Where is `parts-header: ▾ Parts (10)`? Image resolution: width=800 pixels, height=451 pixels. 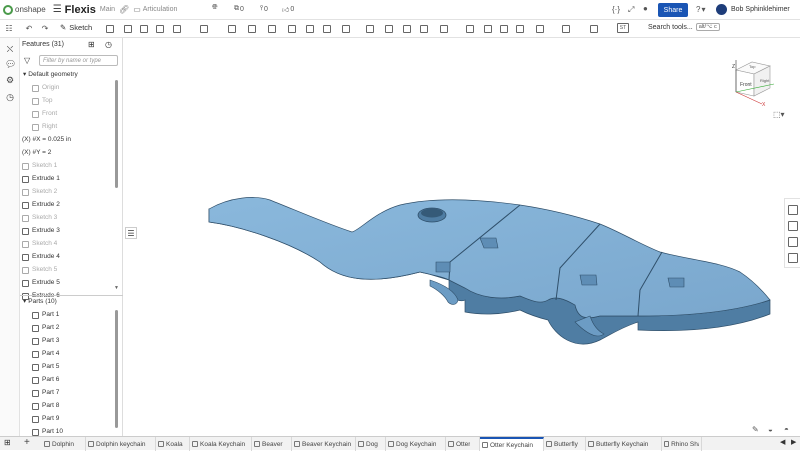
parts-header: ▾ Parts (10) is located at coordinates (40, 302).